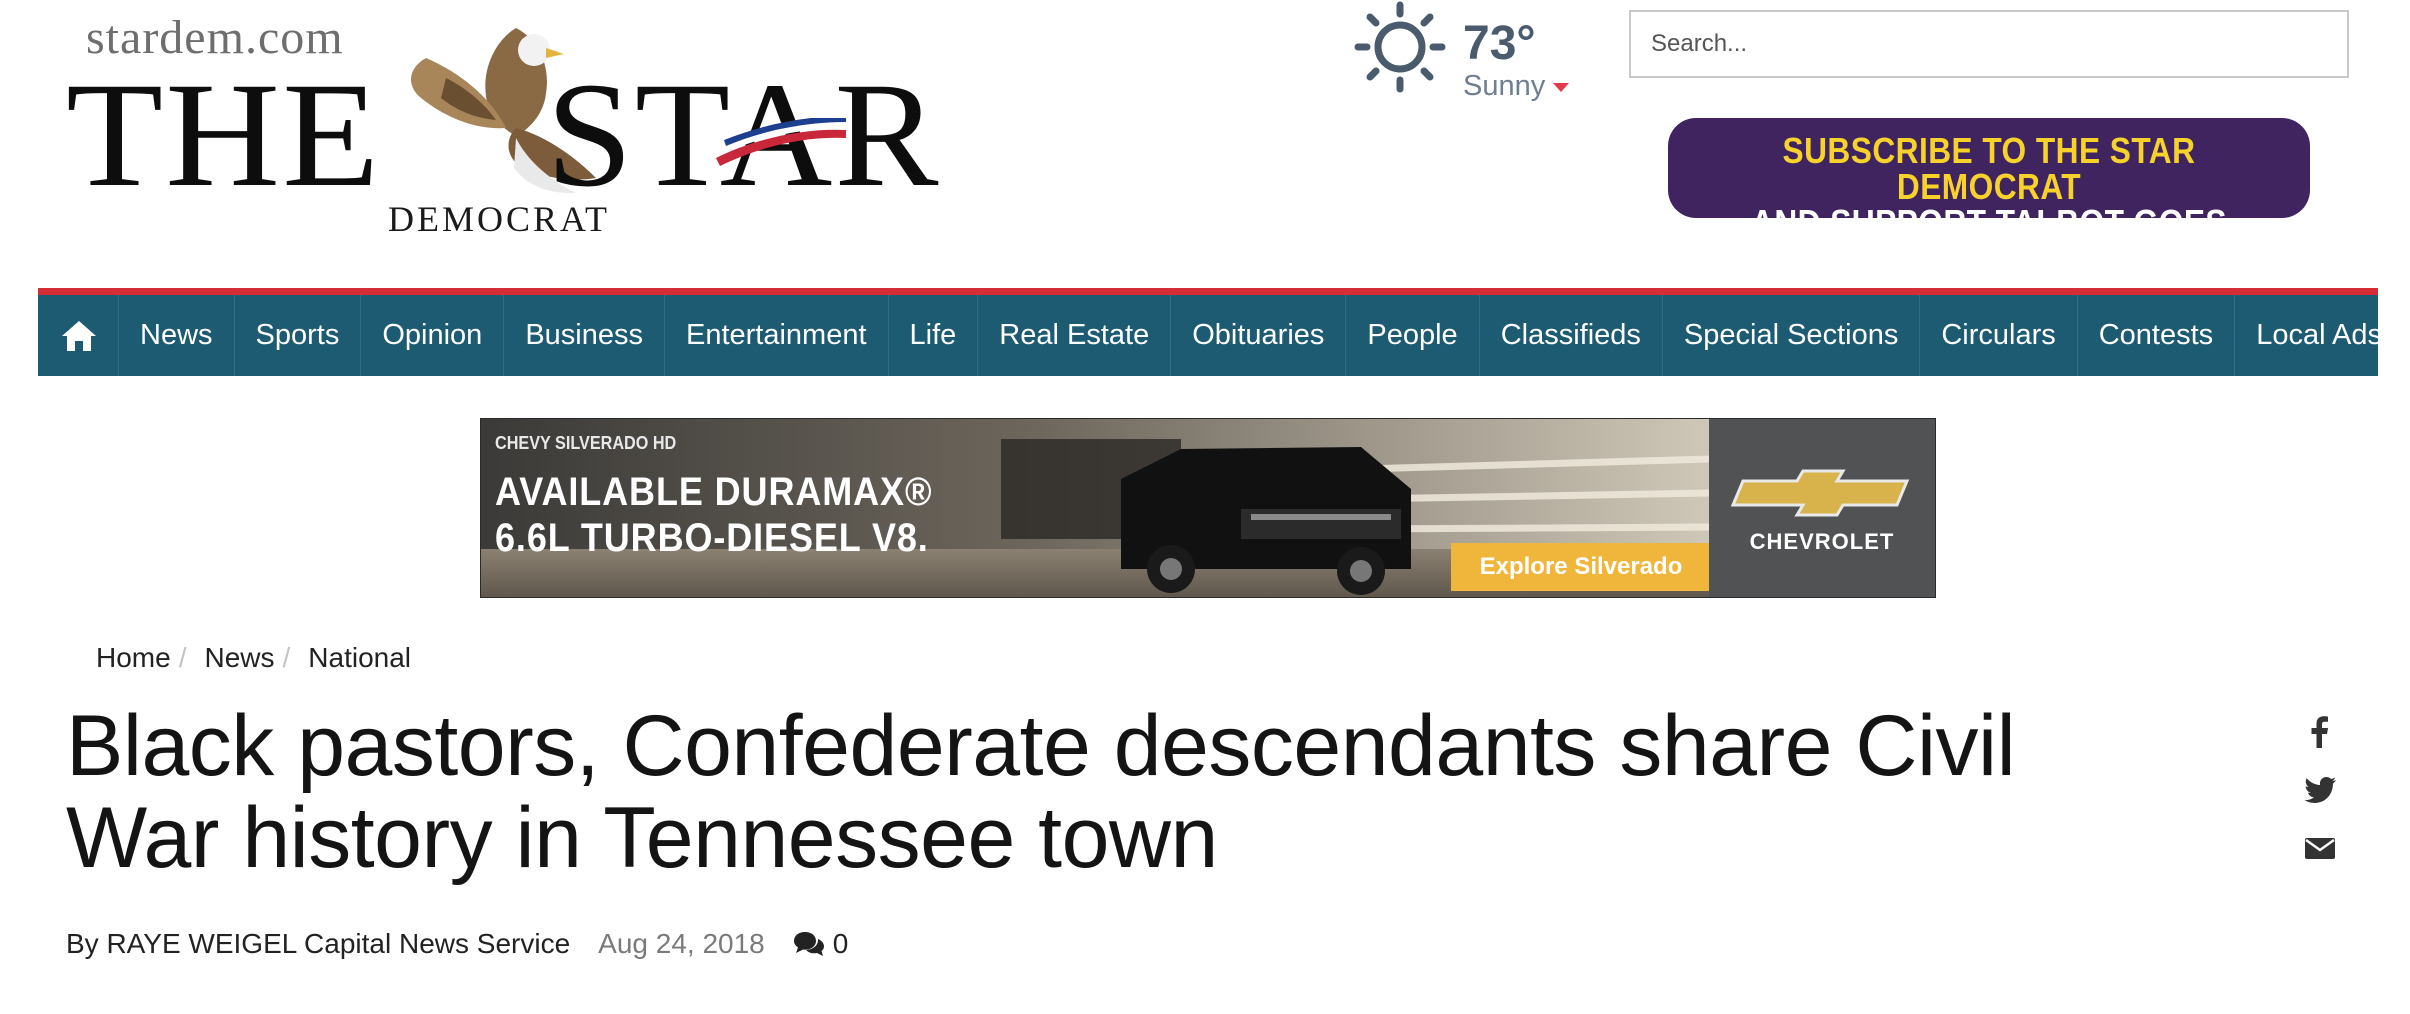 Image resolution: width=2410 pixels, height=1014 pixels. What do you see at coordinates (1820, 493) in the screenshot?
I see `chevrolet-bowtie-icon` at bounding box center [1820, 493].